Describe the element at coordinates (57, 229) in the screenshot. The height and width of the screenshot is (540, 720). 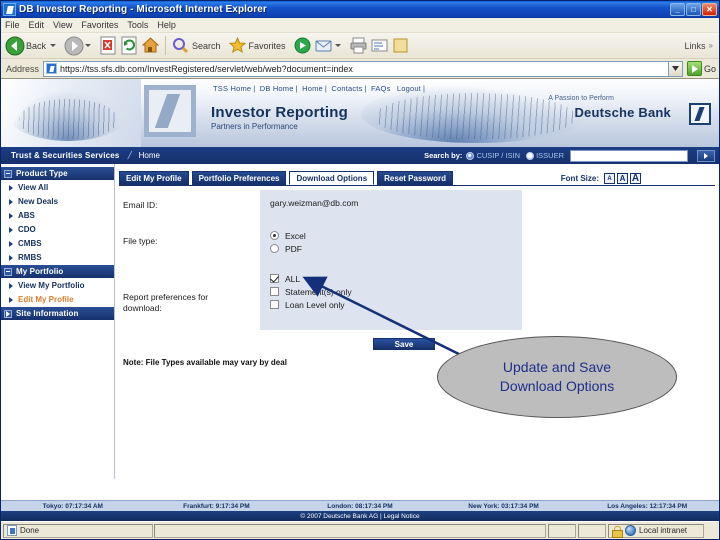
I see `sidebar-item-cdo: CDO` at that location.